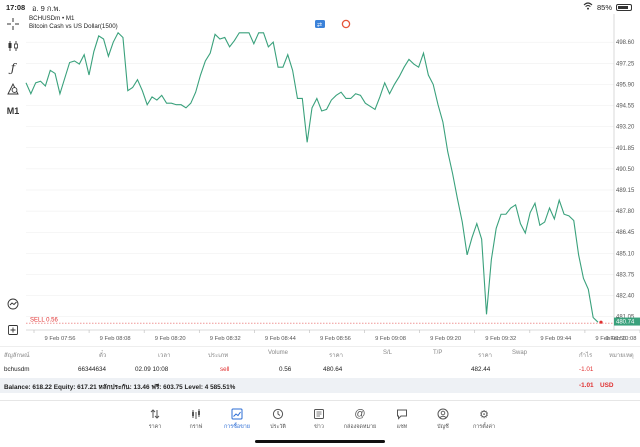  Describe the element at coordinates (319, 414) in the screenshot. I see `news-icon` at that location.